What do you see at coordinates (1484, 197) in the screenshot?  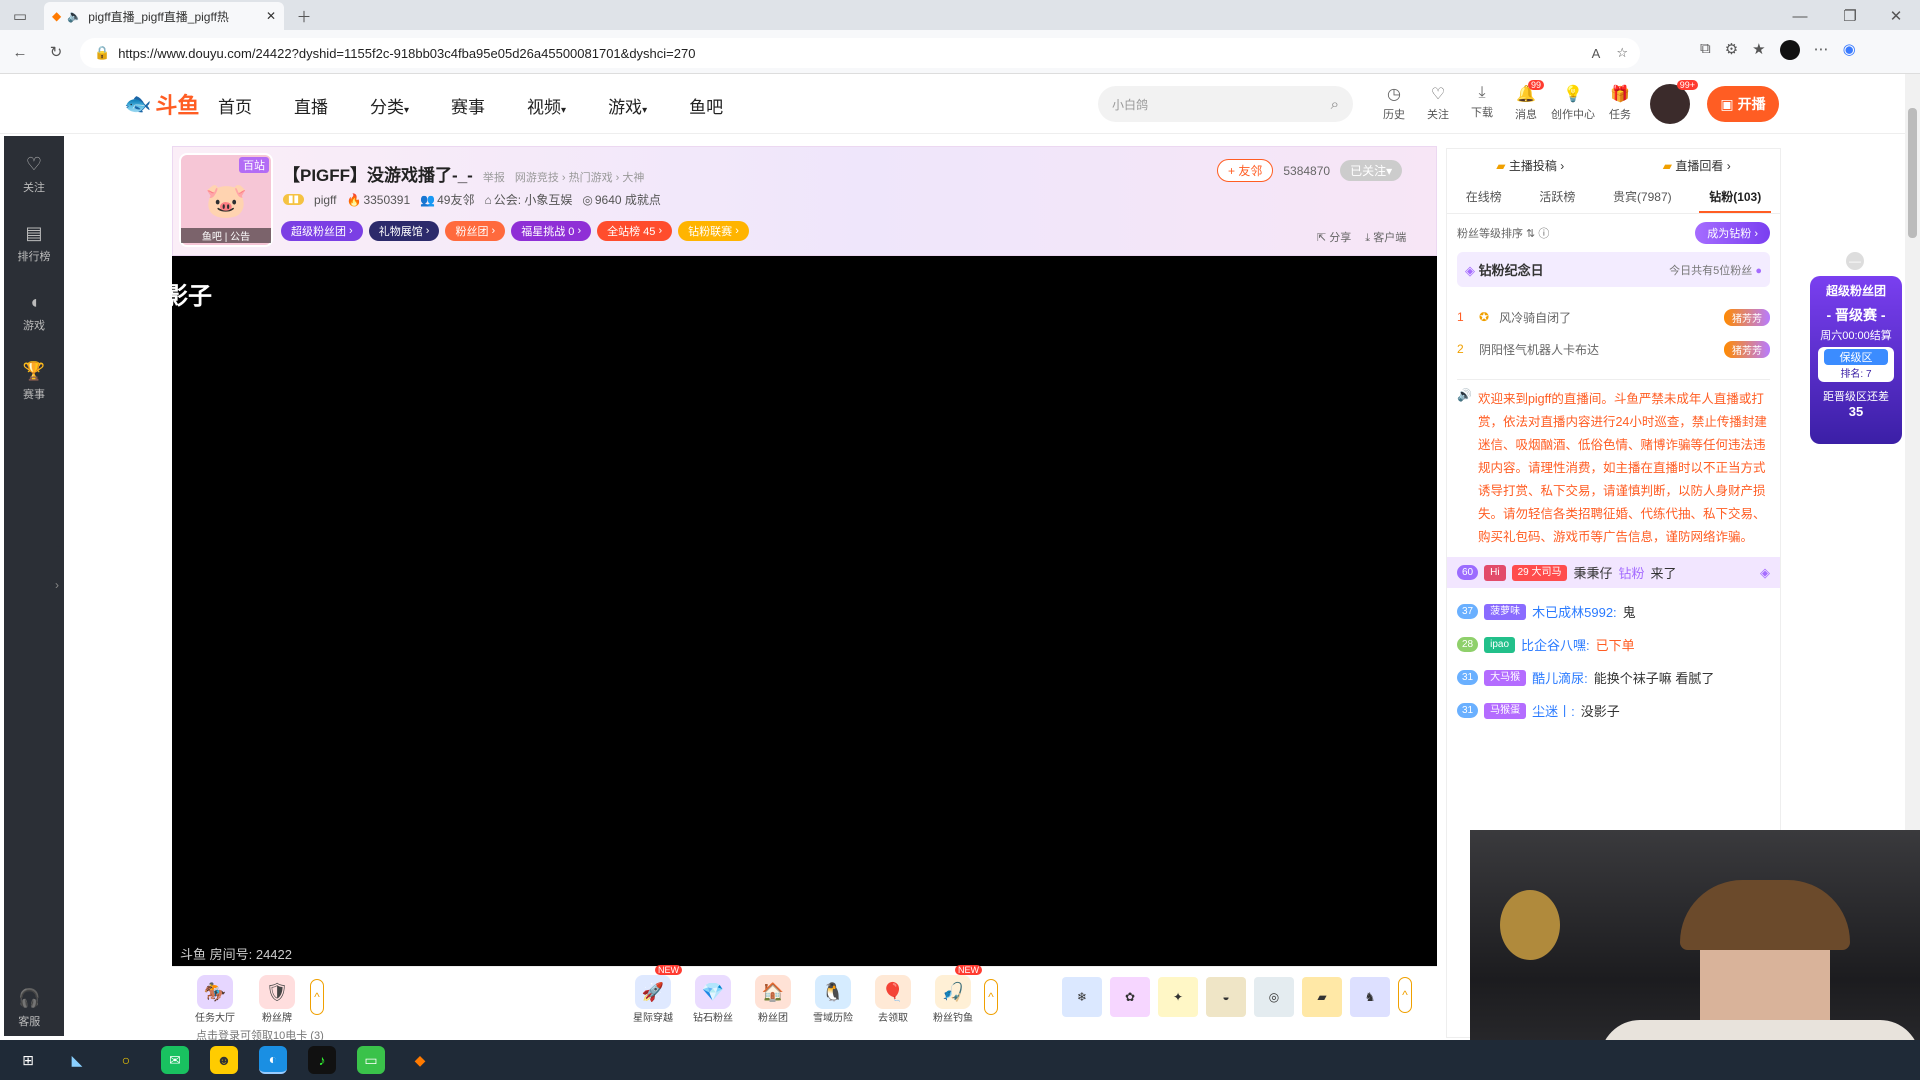 I see `tab-online: 在线榜` at bounding box center [1484, 197].